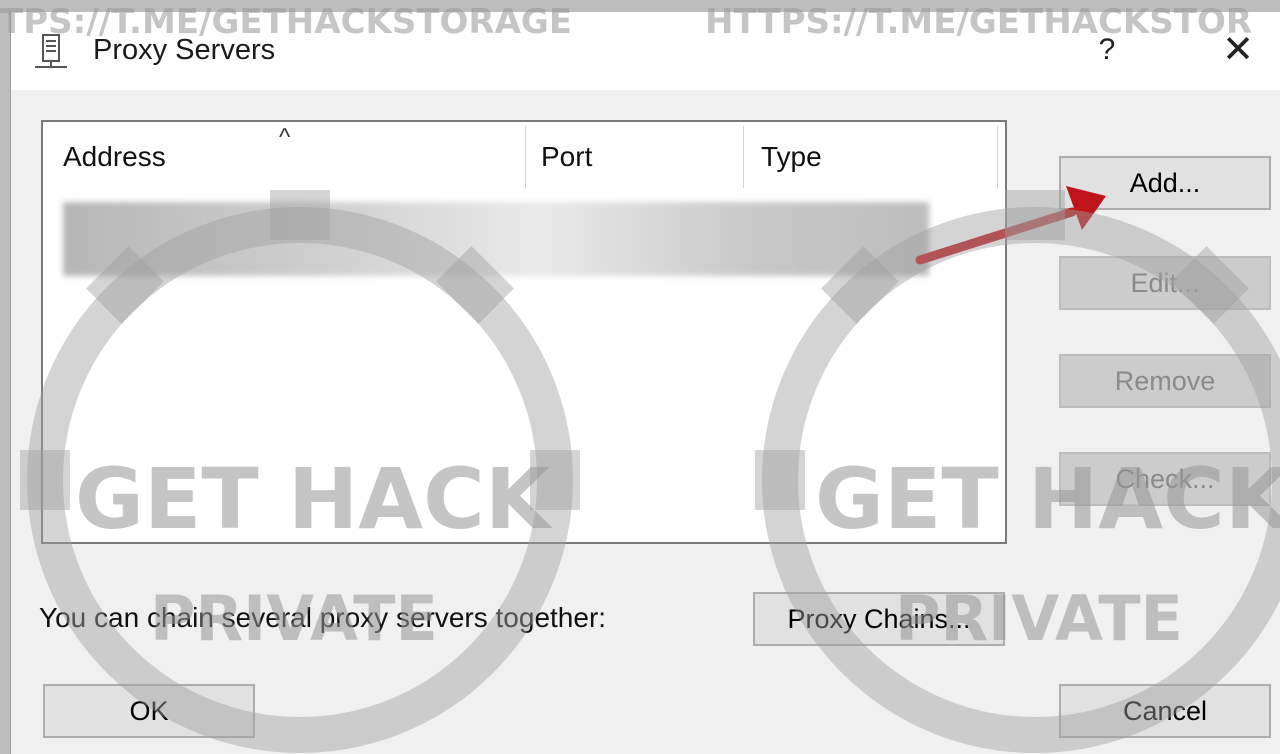  I want to click on close-button: ✕, so click(1238, 50).